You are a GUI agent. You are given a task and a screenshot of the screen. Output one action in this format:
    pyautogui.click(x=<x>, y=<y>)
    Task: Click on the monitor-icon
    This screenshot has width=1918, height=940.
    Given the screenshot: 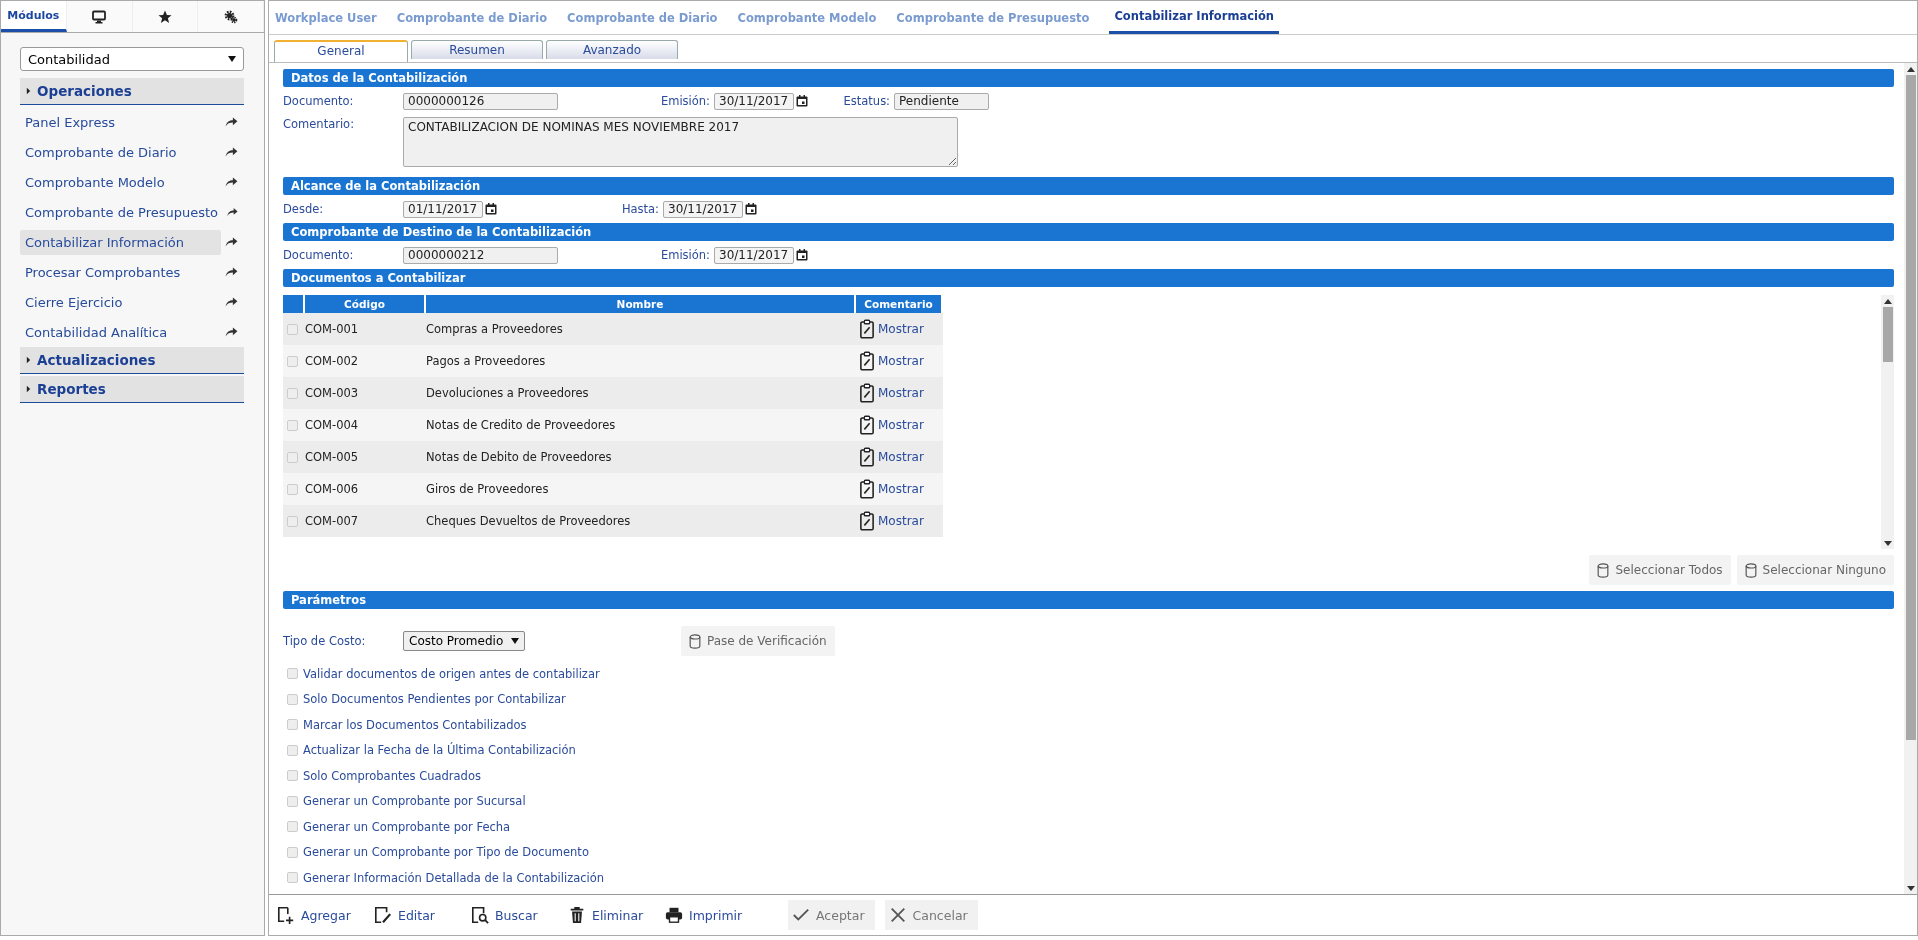 What is the action you would take?
    pyautogui.click(x=99, y=16)
    